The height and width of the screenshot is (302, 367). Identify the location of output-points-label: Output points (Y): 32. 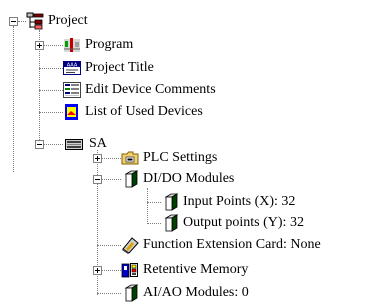
(243, 222).